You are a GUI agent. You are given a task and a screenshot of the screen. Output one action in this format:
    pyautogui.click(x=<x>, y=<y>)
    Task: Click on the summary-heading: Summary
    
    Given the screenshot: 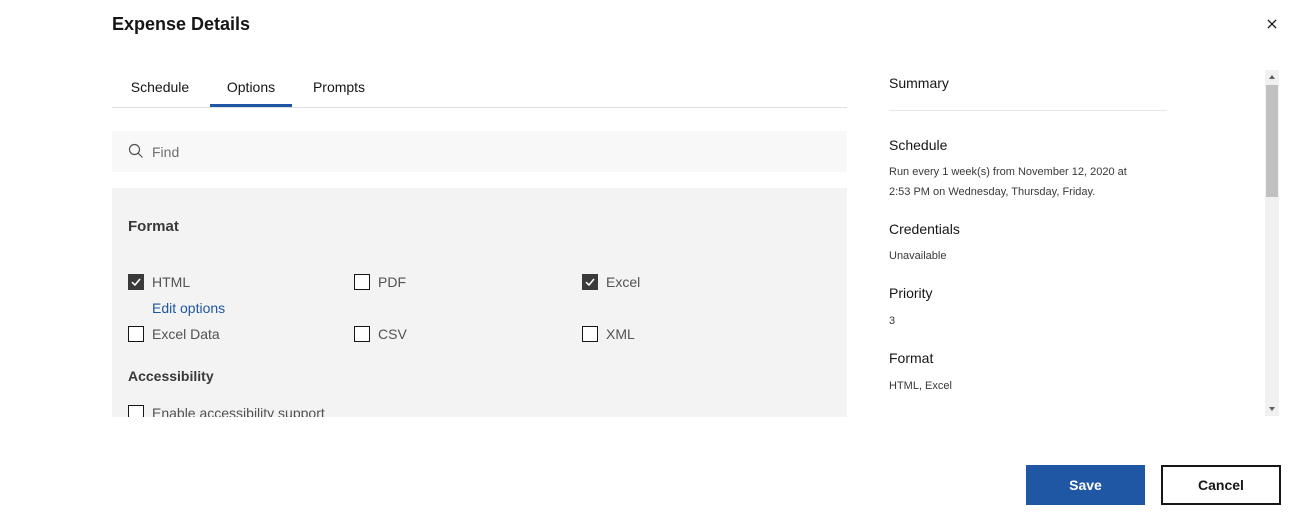 What is the action you would take?
    pyautogui.click(x=1028, y=93)
    